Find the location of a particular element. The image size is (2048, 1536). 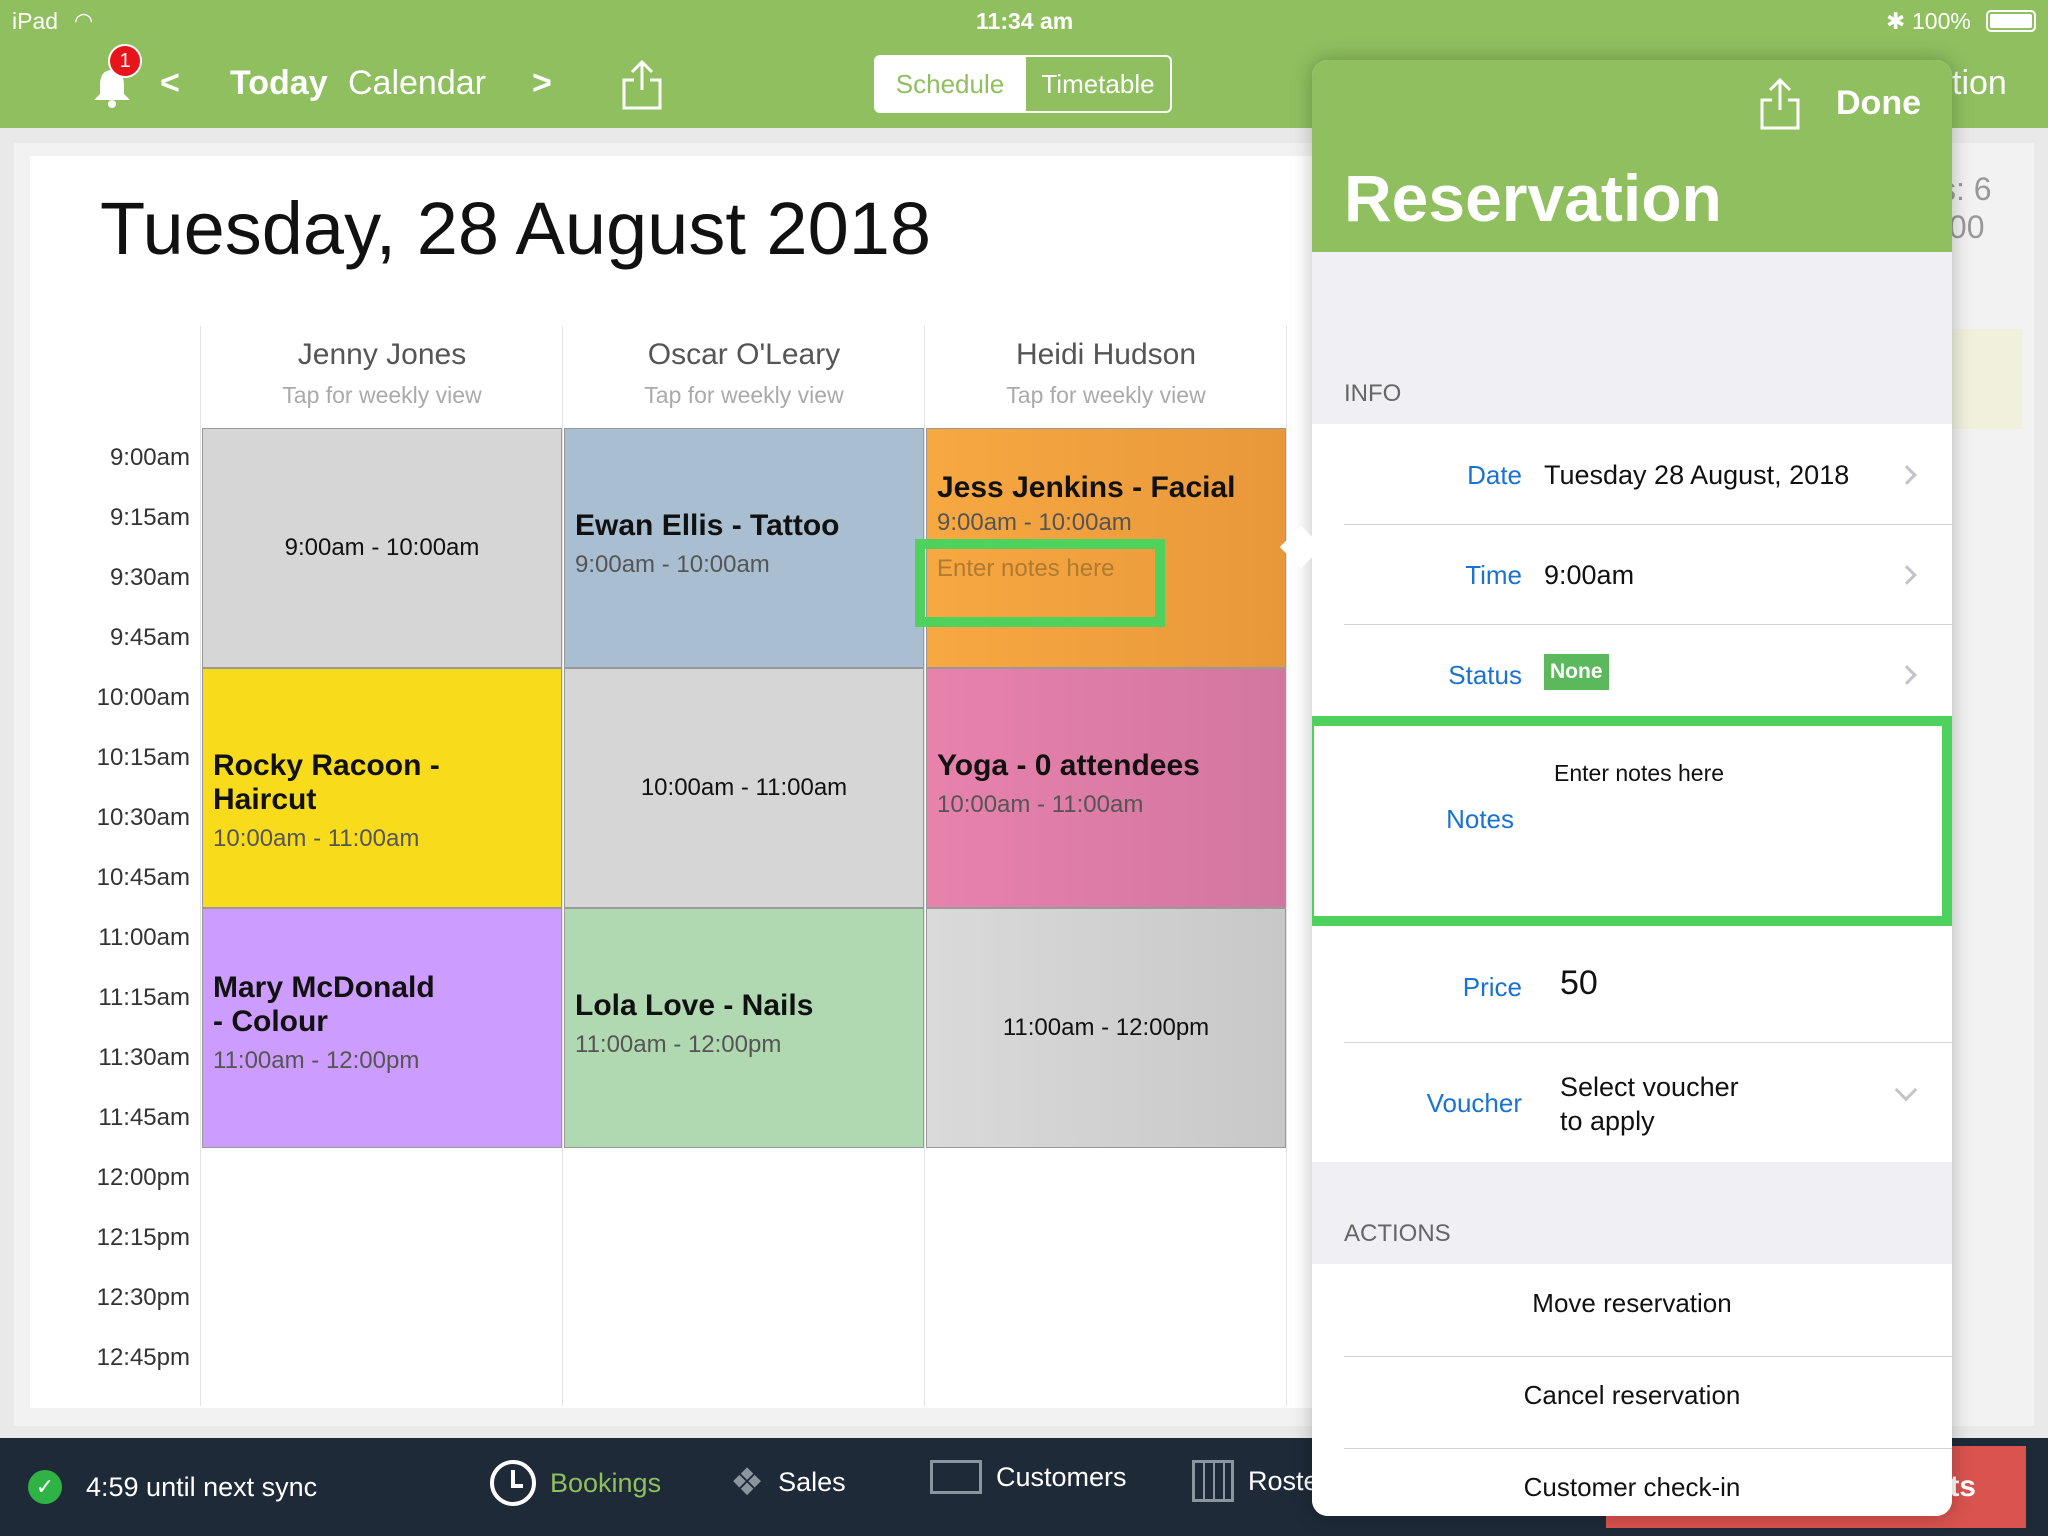

battery-icon is located at coordinates (2011, 21).